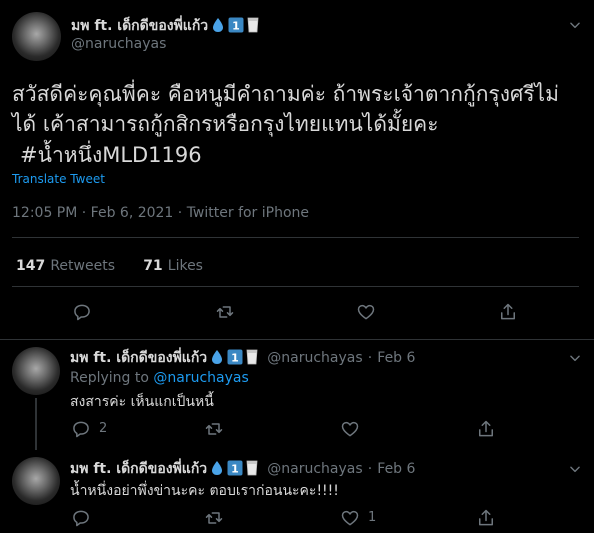  I want to click on replying-to-label: Replying to, so click(109, 378).